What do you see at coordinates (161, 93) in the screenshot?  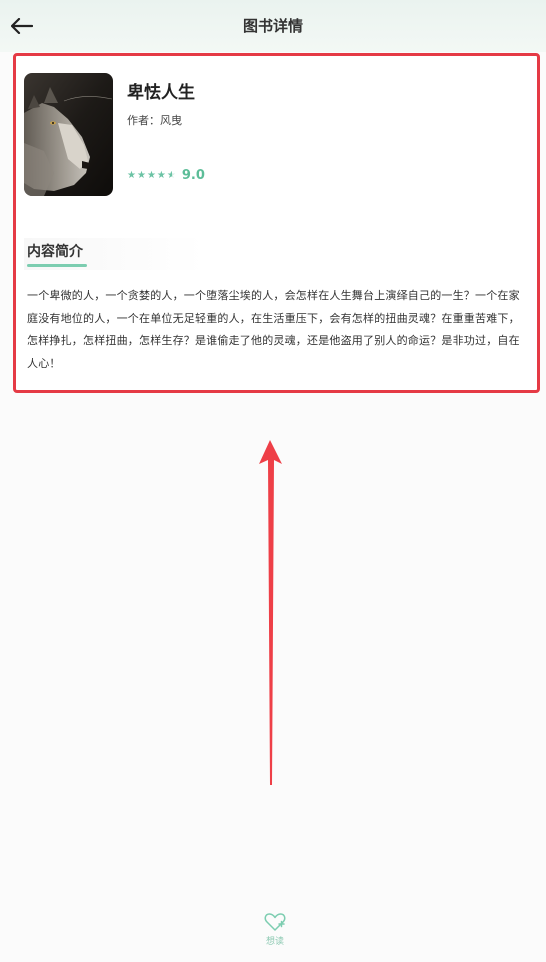 I see `book-title: 卑怯人生` at bounding box center [161, 93].